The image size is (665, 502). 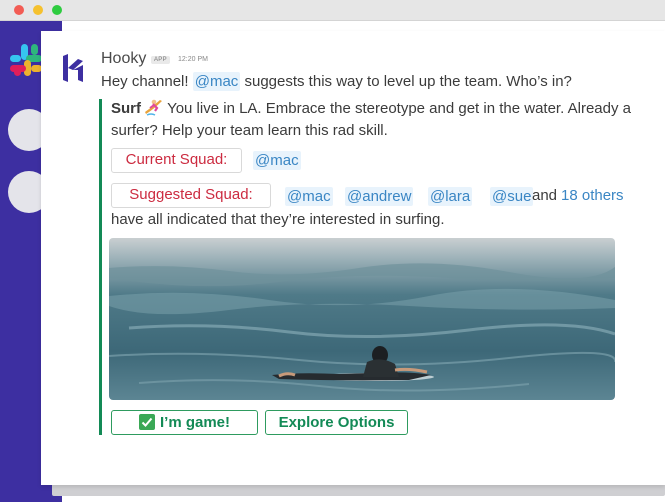 I want to click on suggested-squad-member: @mac, so click(x=309, y=196).